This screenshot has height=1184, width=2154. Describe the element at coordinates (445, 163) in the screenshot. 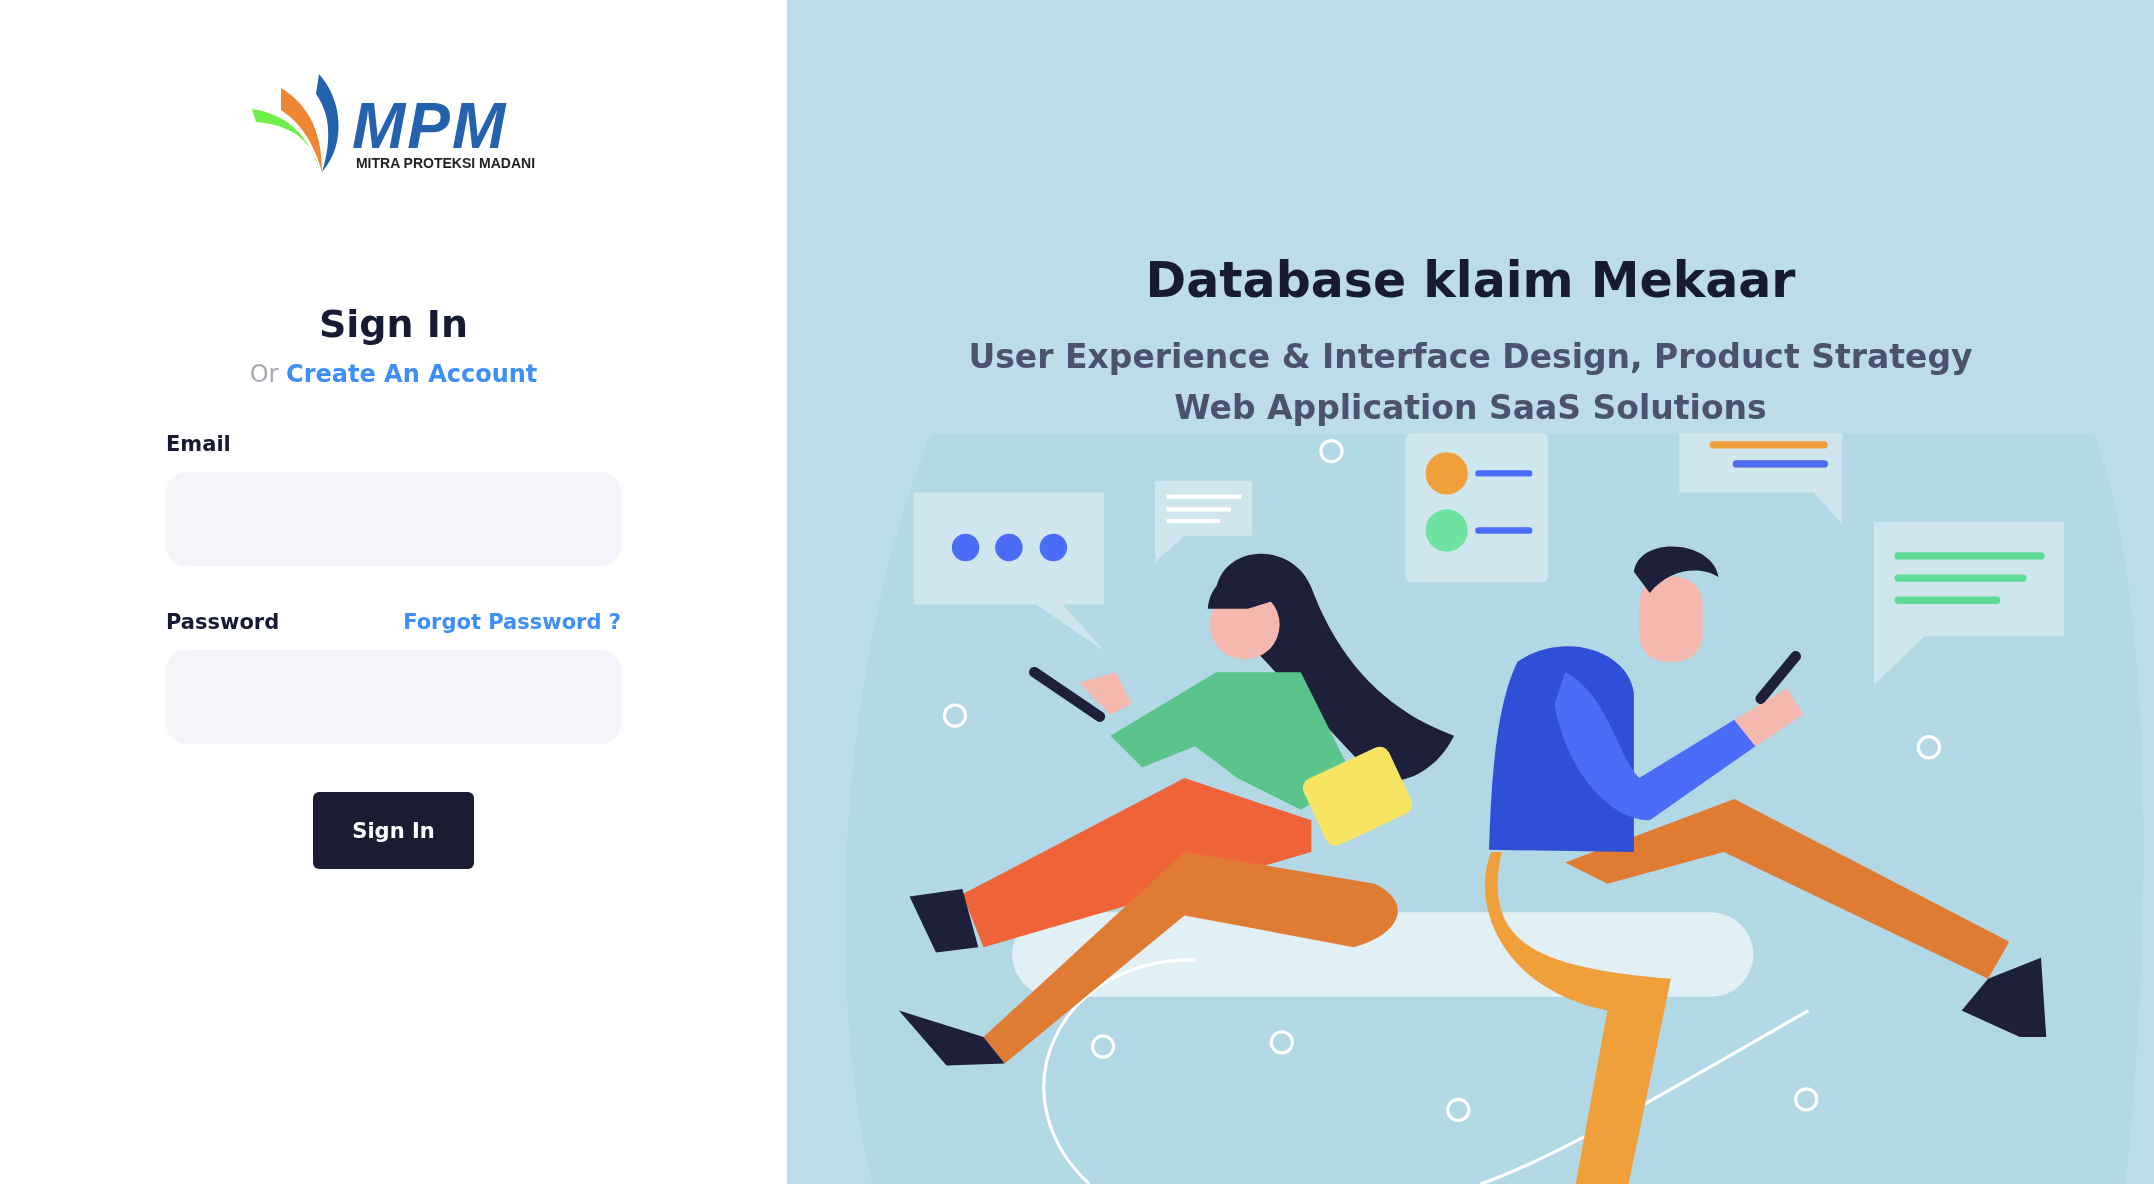

I see `logo-tagline: MITRA PROTEKSI MADANI` at that location.